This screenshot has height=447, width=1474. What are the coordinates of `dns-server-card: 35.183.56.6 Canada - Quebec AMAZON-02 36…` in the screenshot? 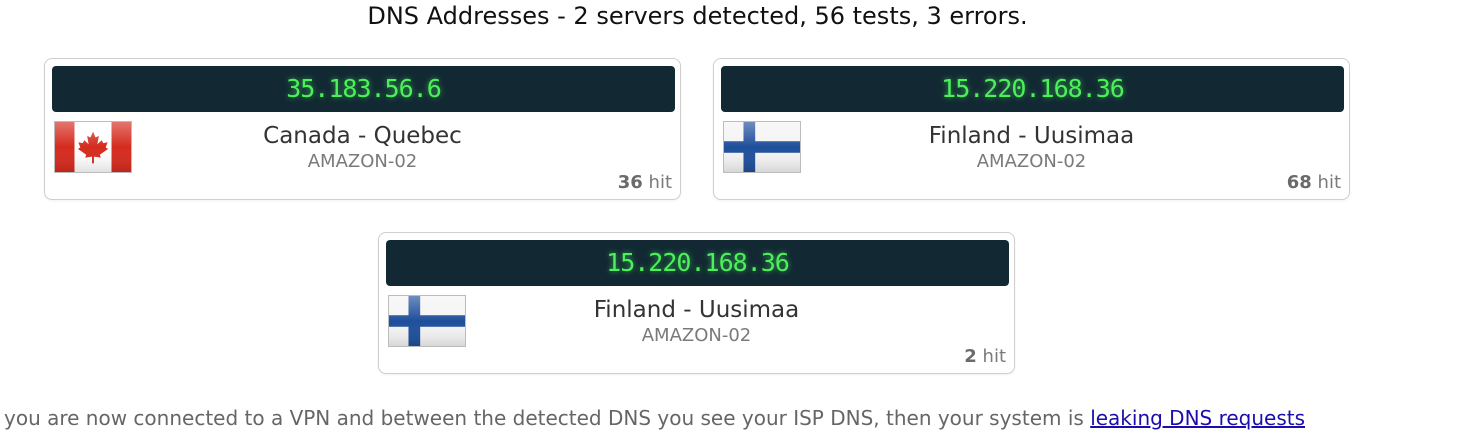 It's located at (362, 129).